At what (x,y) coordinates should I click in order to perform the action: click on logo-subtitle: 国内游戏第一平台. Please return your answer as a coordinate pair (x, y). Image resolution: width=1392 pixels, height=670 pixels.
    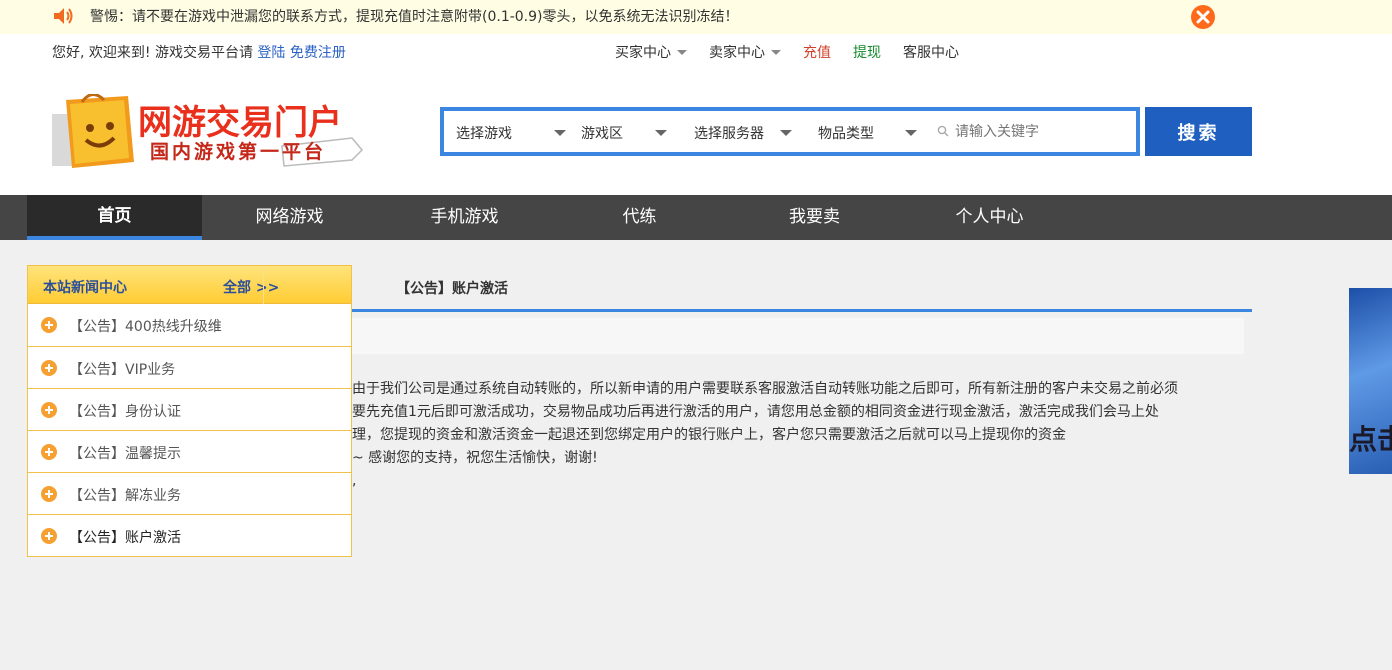
    Looking at the image, I should click on (238, 151).